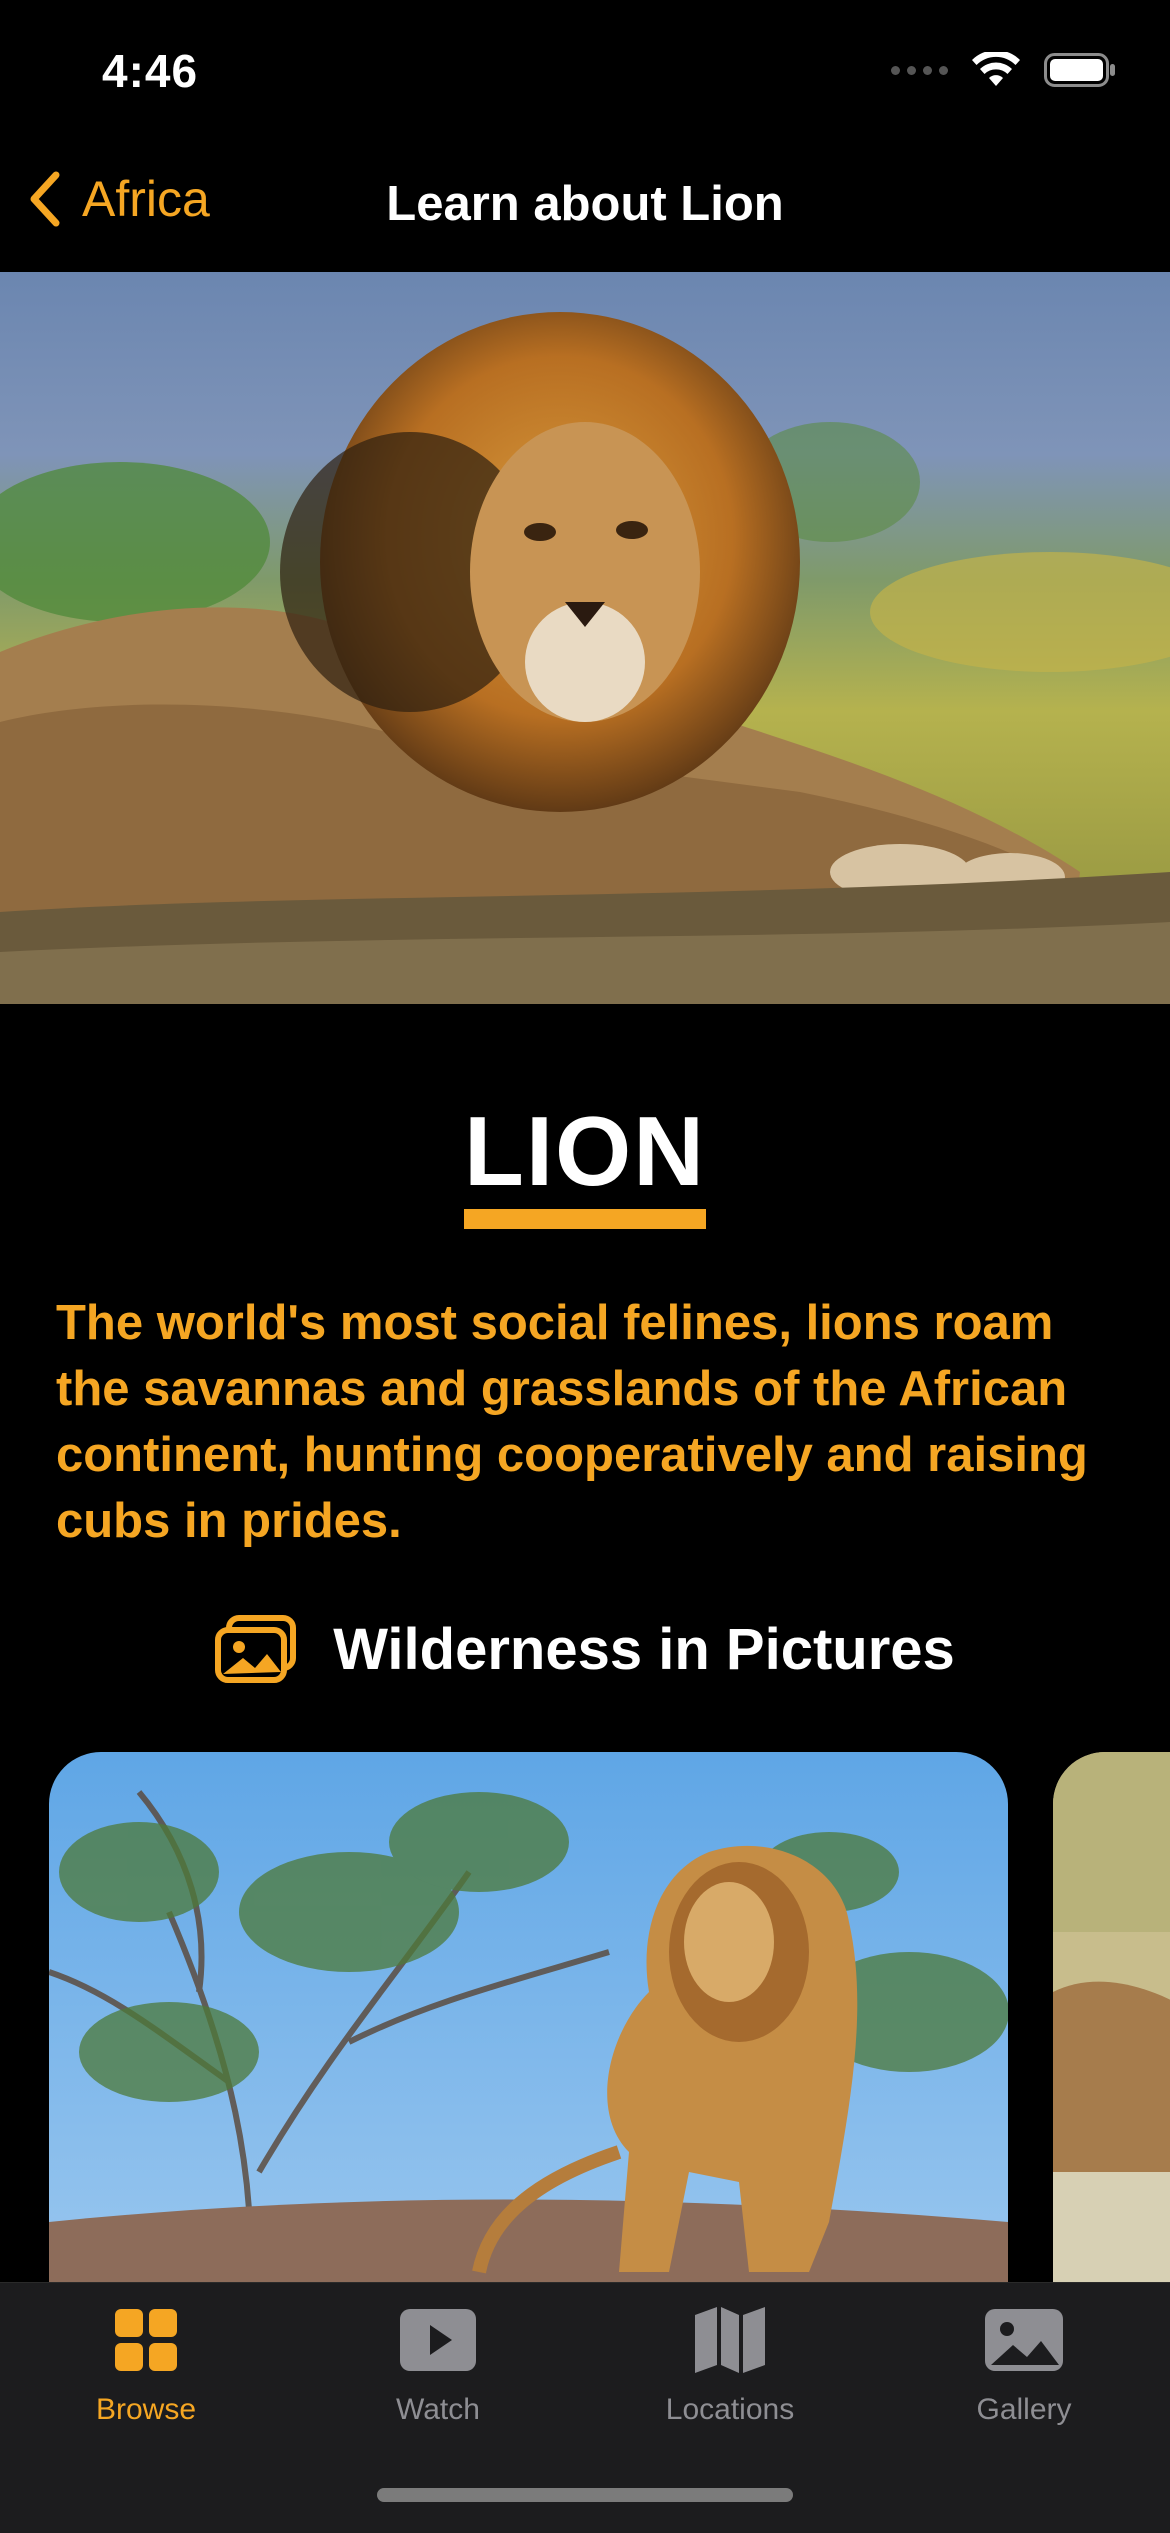 The height and width of the screenshot is (2533, 1170). I want to click on home-indicator, so click(585, 2495).